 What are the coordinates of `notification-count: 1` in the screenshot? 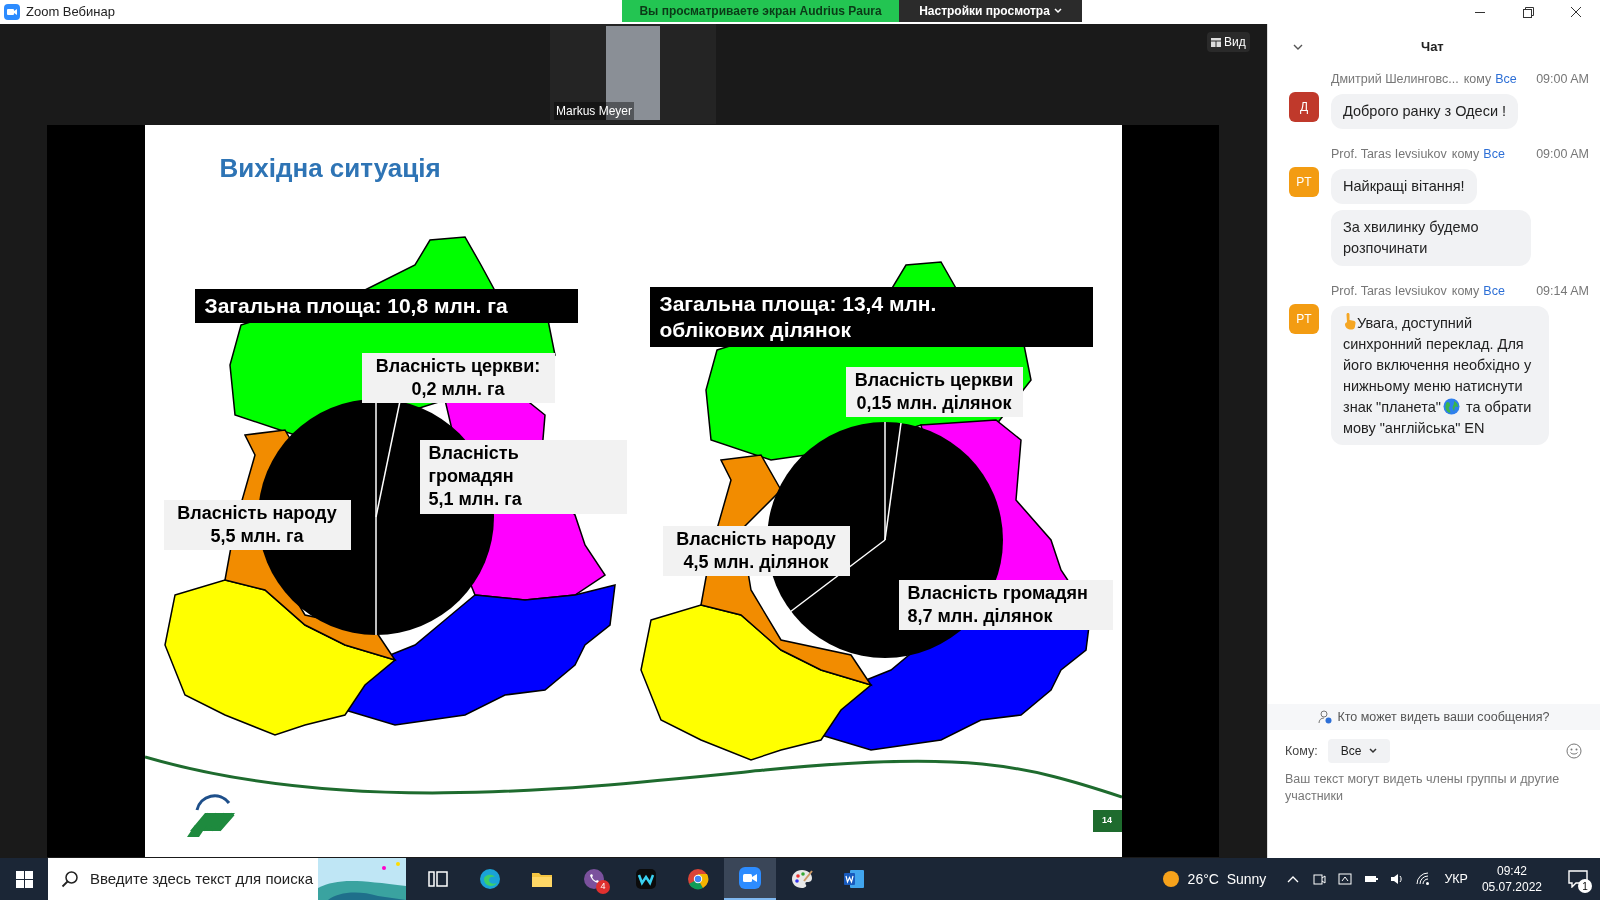 It's located at (1585, 886).